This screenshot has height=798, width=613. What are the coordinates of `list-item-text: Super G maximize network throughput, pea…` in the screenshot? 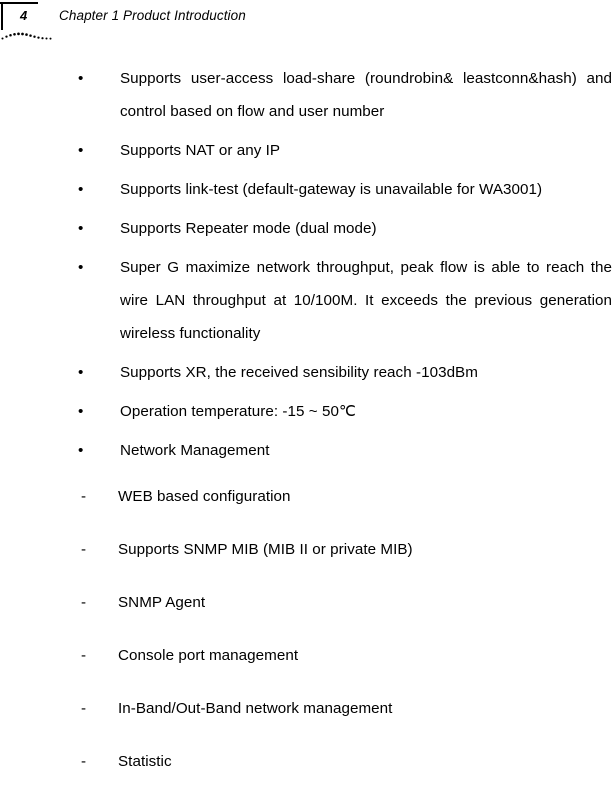 It's located at (366, 300).